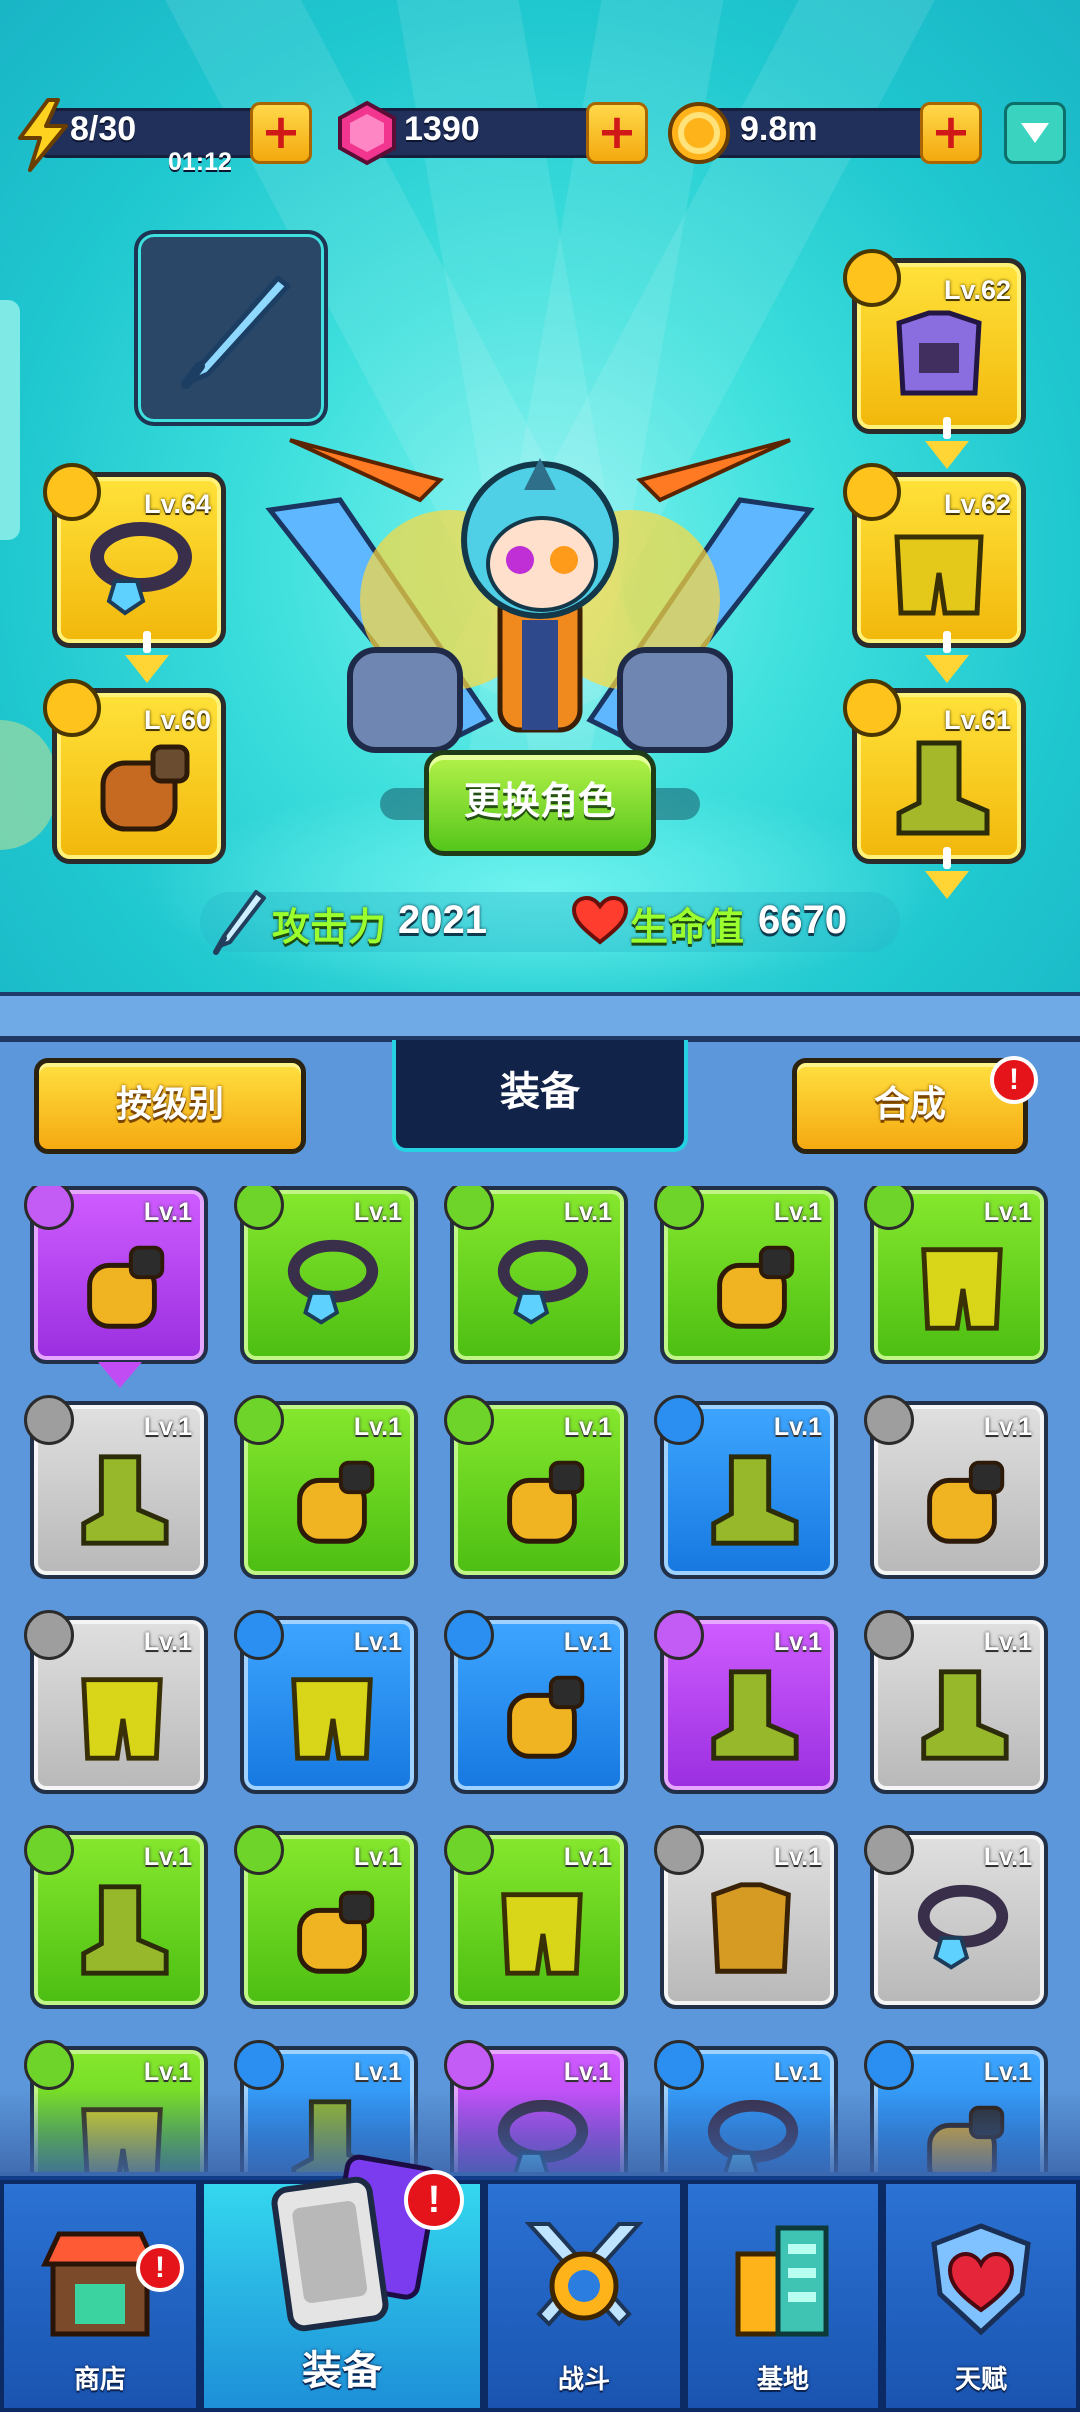  What do you see at coordinates (872, 492) in the screenshot?
I see `pants-badge-icon` at bounding box center [872, 492].